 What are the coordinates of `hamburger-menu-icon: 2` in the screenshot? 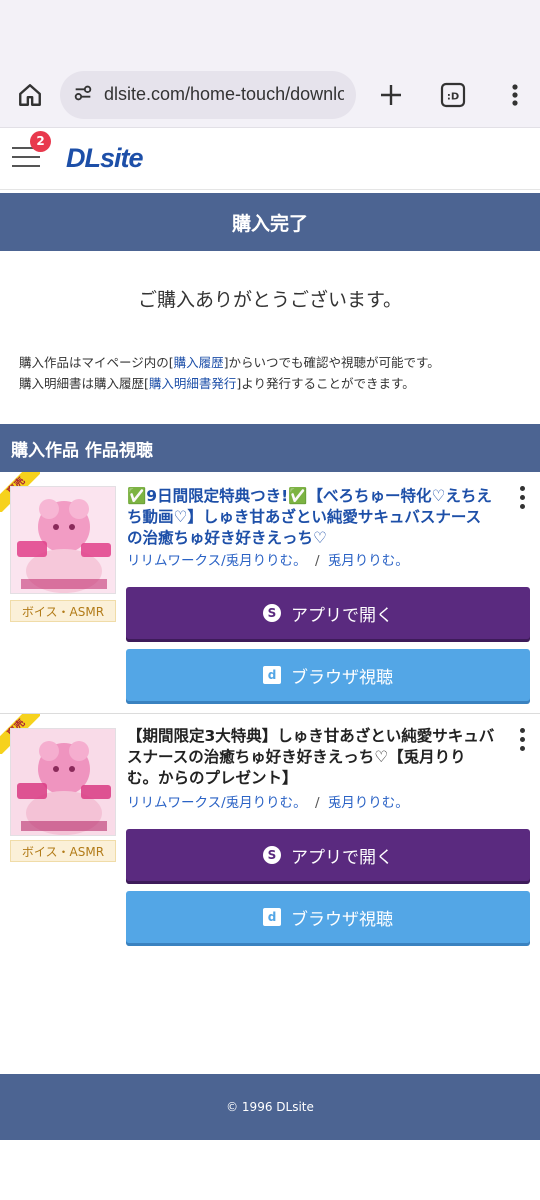 It's located at (31, 150).